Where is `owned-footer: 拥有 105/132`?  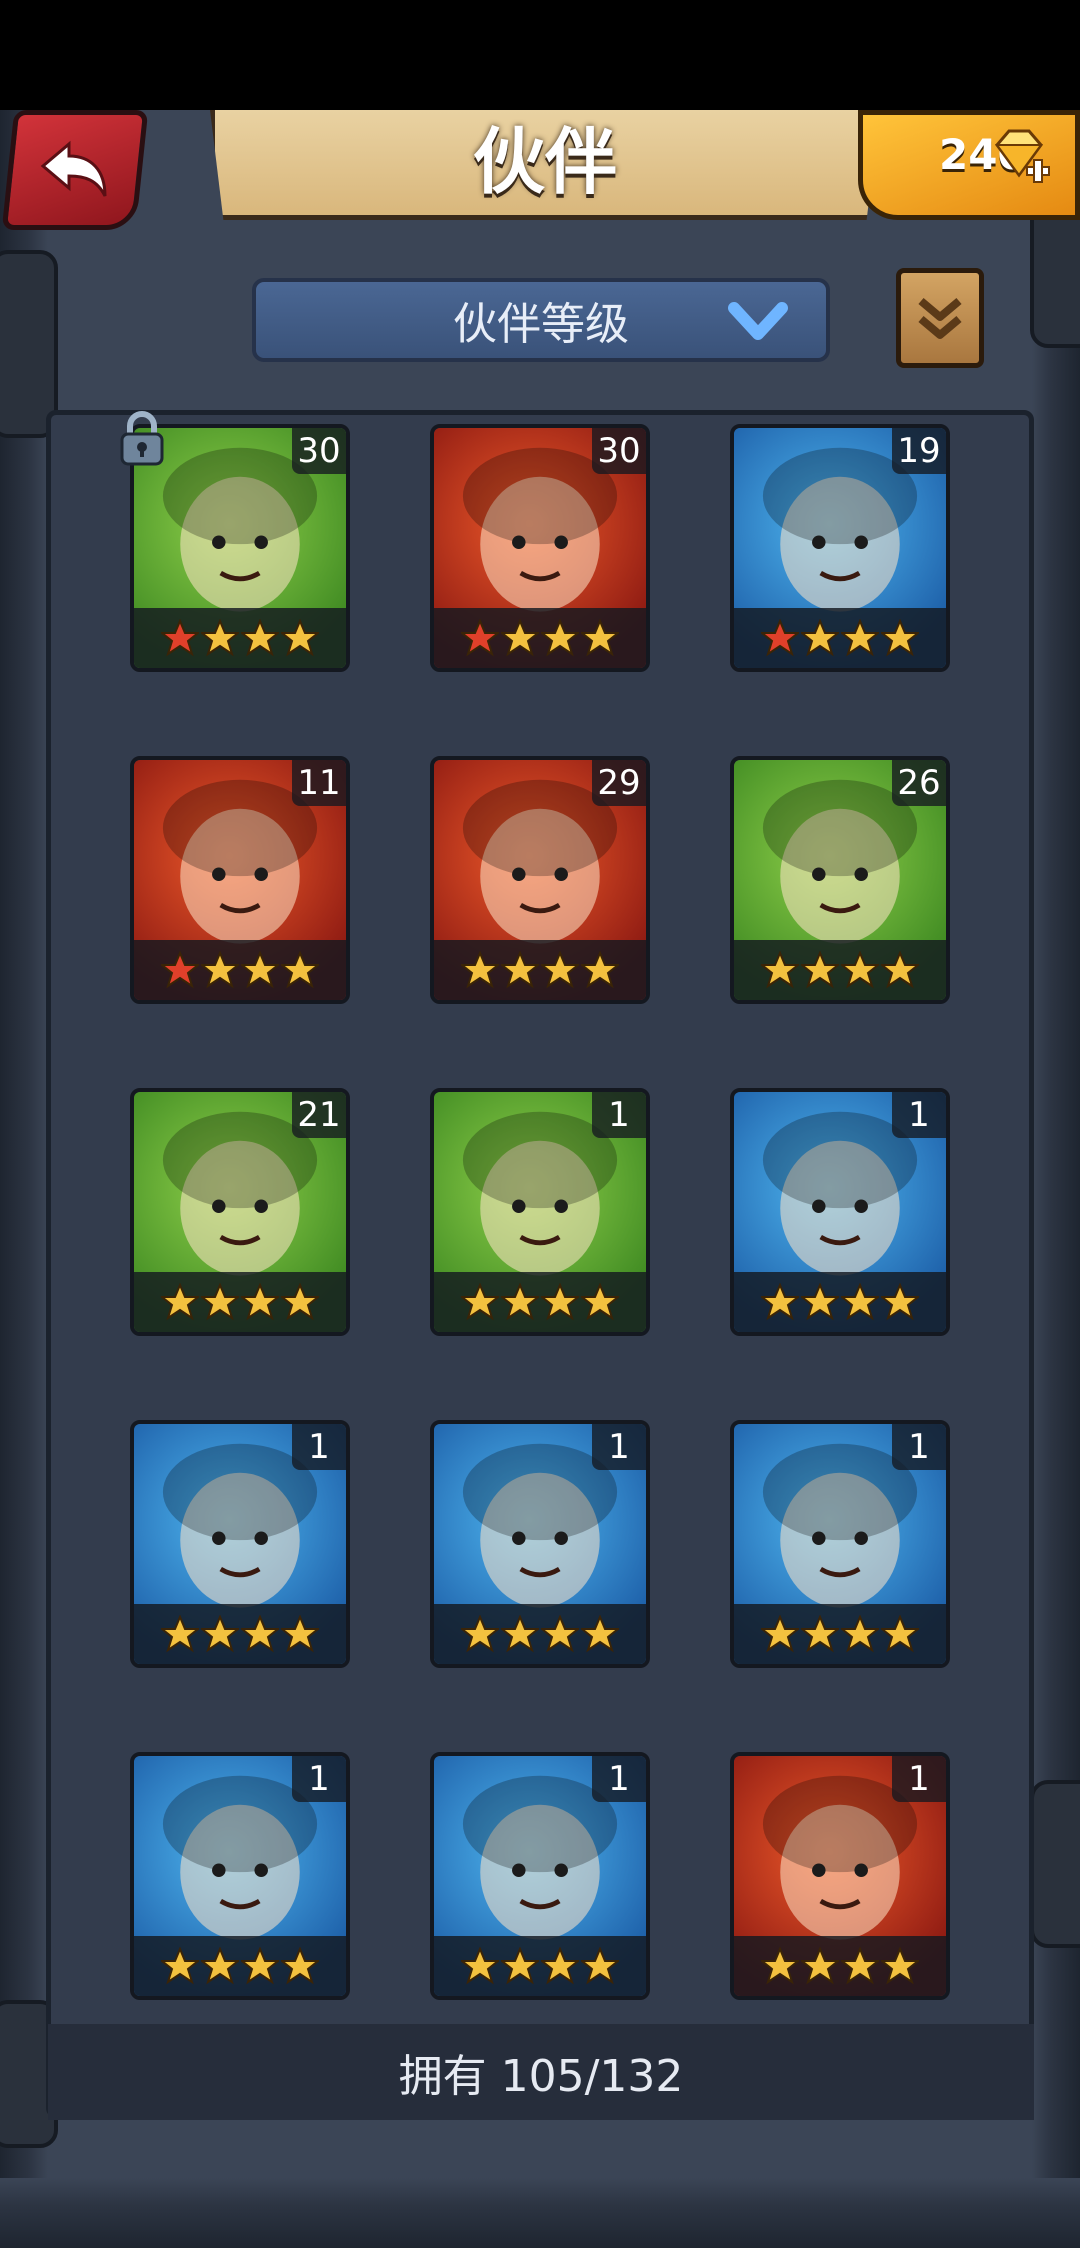 owned-footer: 拥有 105/132 is located at coordinates (541, 2072).